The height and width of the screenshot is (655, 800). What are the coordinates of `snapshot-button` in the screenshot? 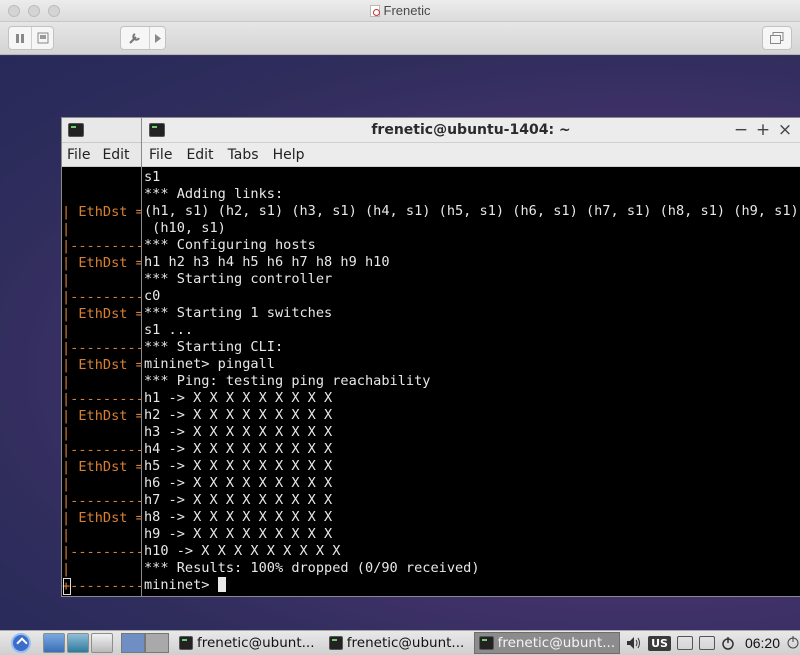 It's located at (42, 38).